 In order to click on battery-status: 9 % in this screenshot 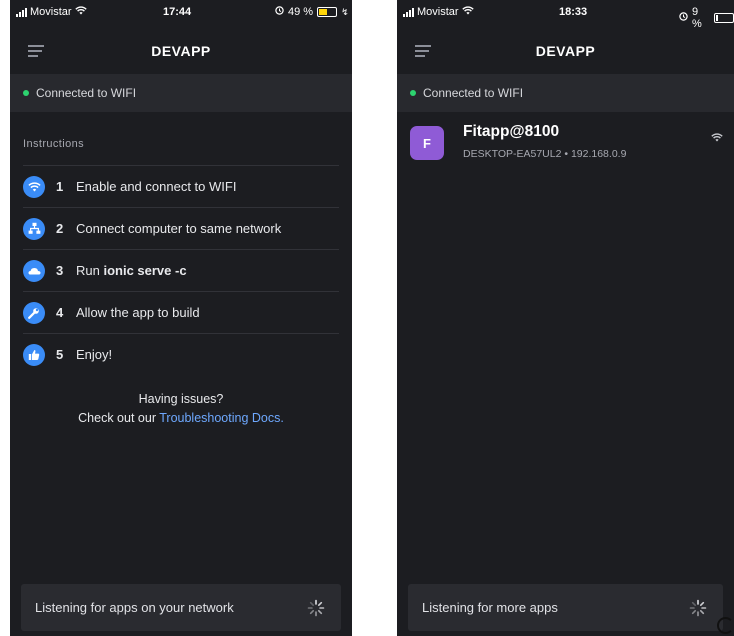, I will do `click(706, 18)`.